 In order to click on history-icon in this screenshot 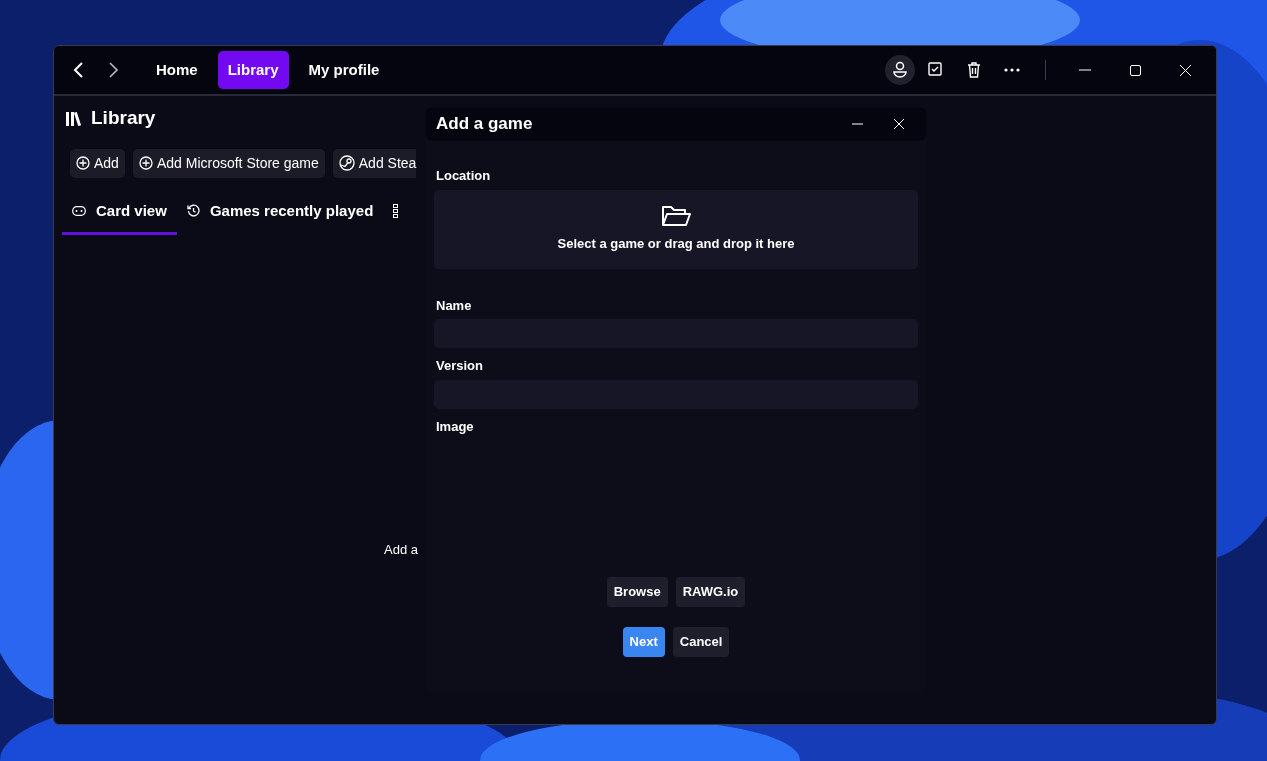, I will do `click(193, 211)`.